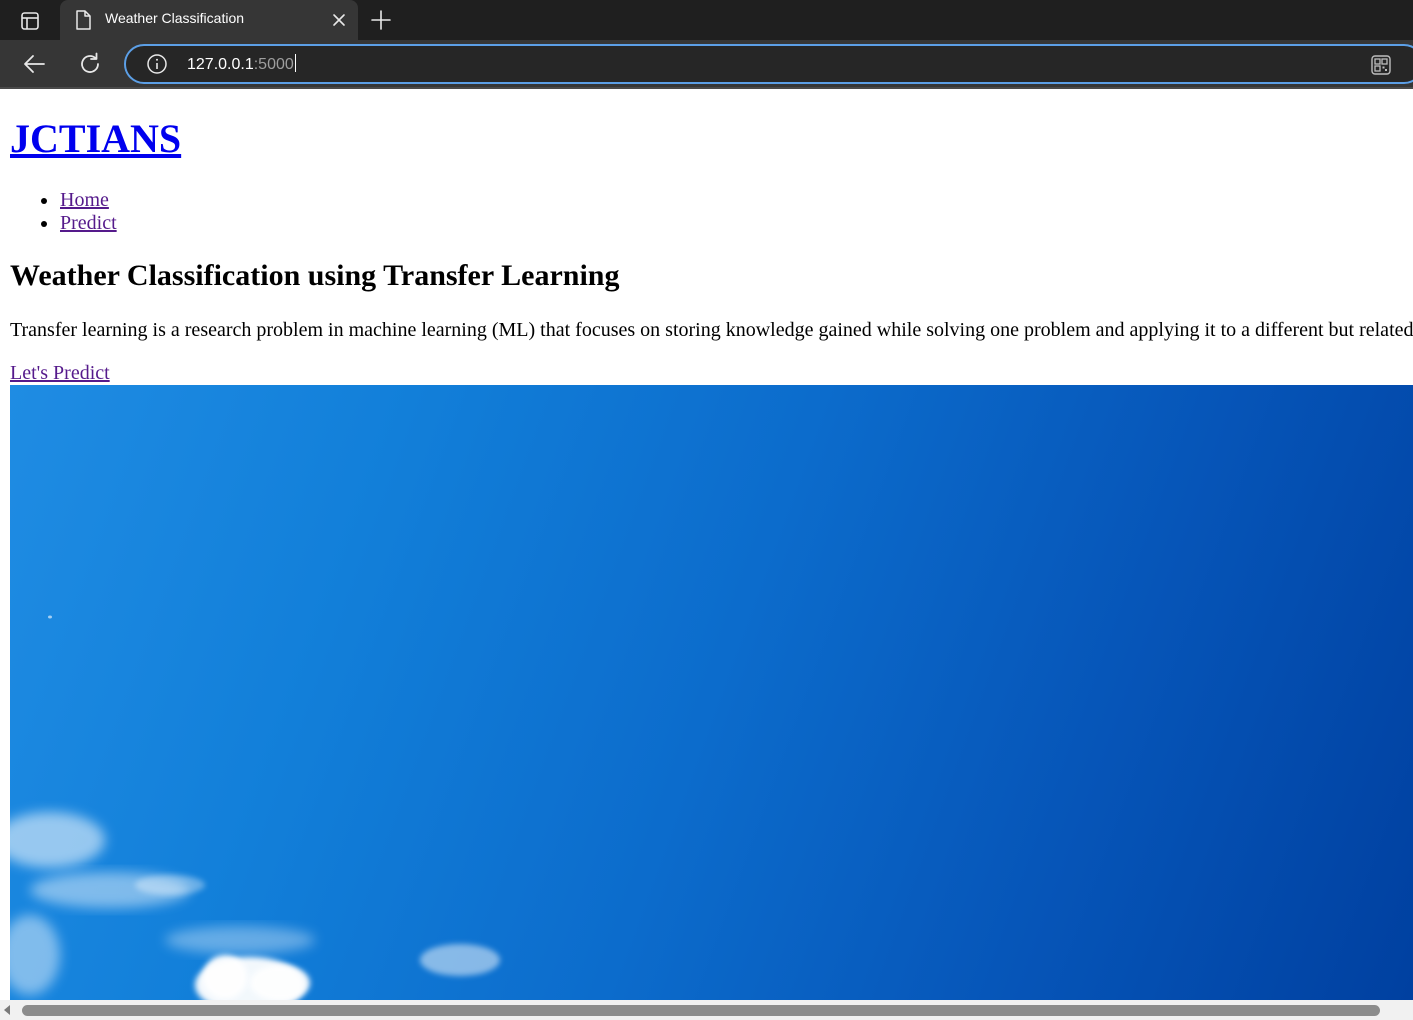  I want to click on tab-actions-icon, so click(30, 21).